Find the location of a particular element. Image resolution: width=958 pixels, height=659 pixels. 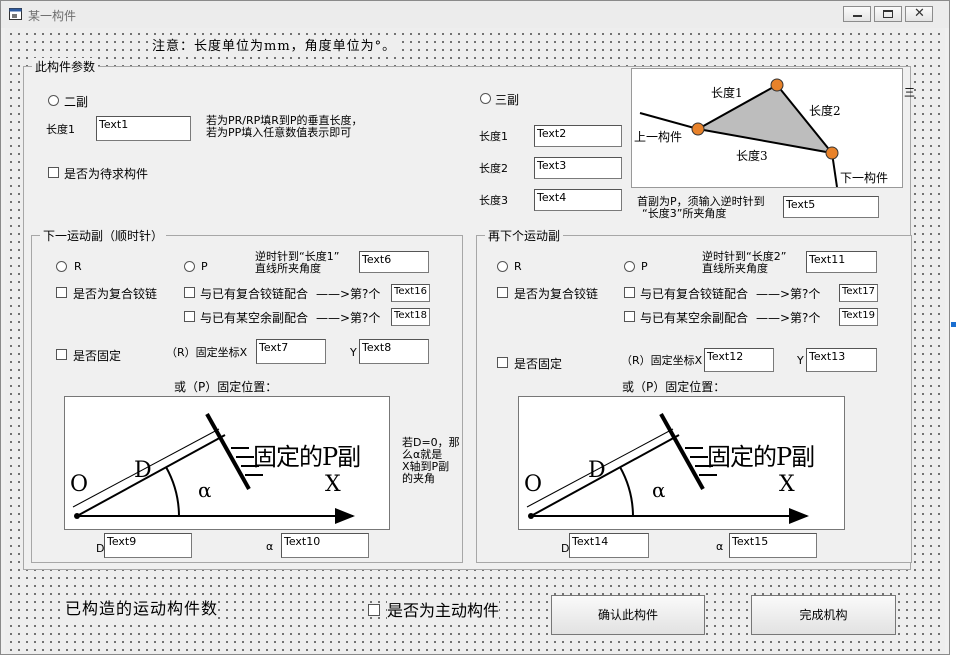

next-match-slot-label: 与已有某空余副配合 is located at coordinates (254, 317).